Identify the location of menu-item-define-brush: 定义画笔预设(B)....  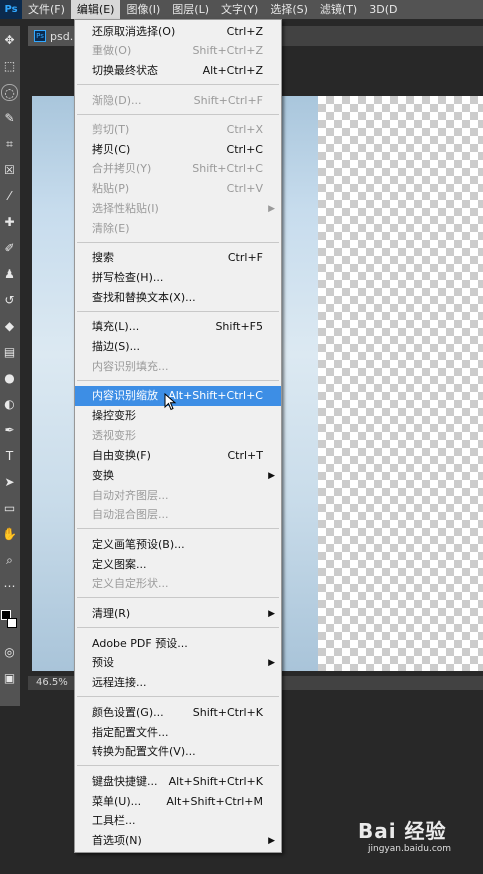
(178, 545).